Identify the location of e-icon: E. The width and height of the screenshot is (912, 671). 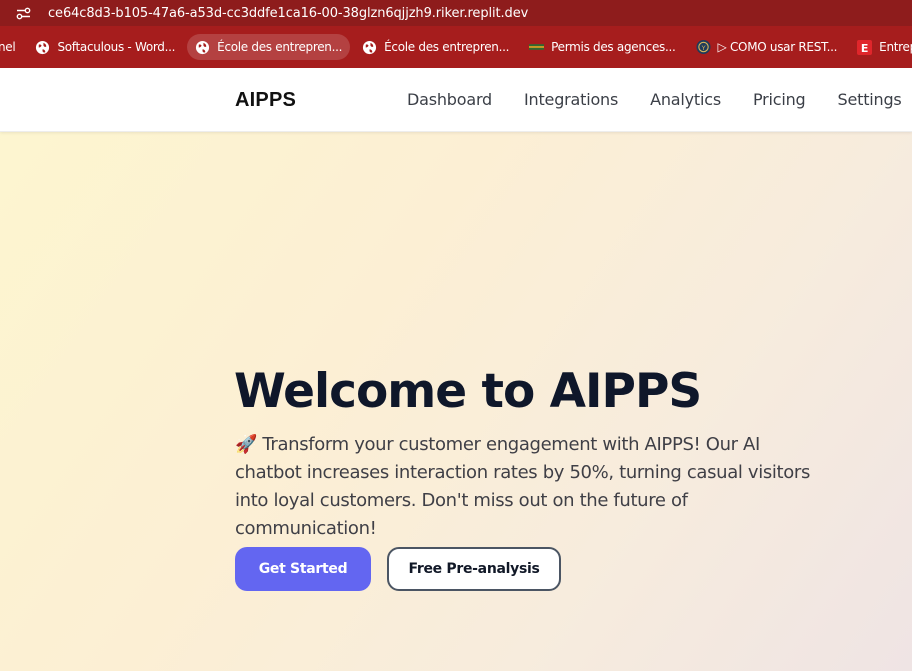
(865, 47).